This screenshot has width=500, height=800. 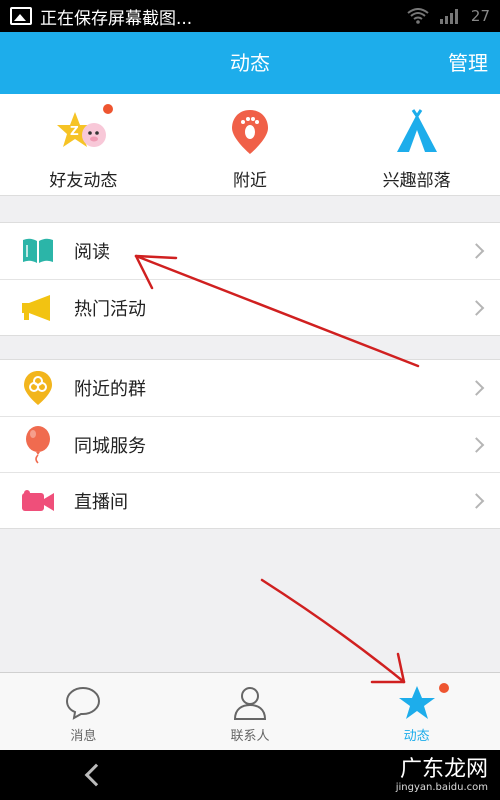 I want to click on watermark: 广东龙网 jingyan.baidu.com, so click(x=442, y=776).